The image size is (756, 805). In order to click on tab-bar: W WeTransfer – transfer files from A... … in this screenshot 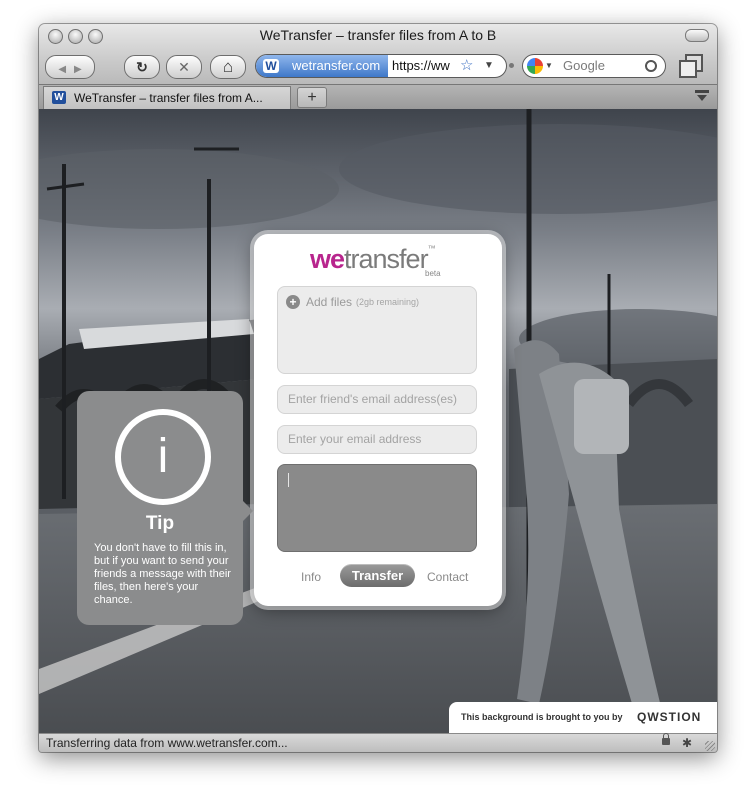, I will do `click(378, 96)`.